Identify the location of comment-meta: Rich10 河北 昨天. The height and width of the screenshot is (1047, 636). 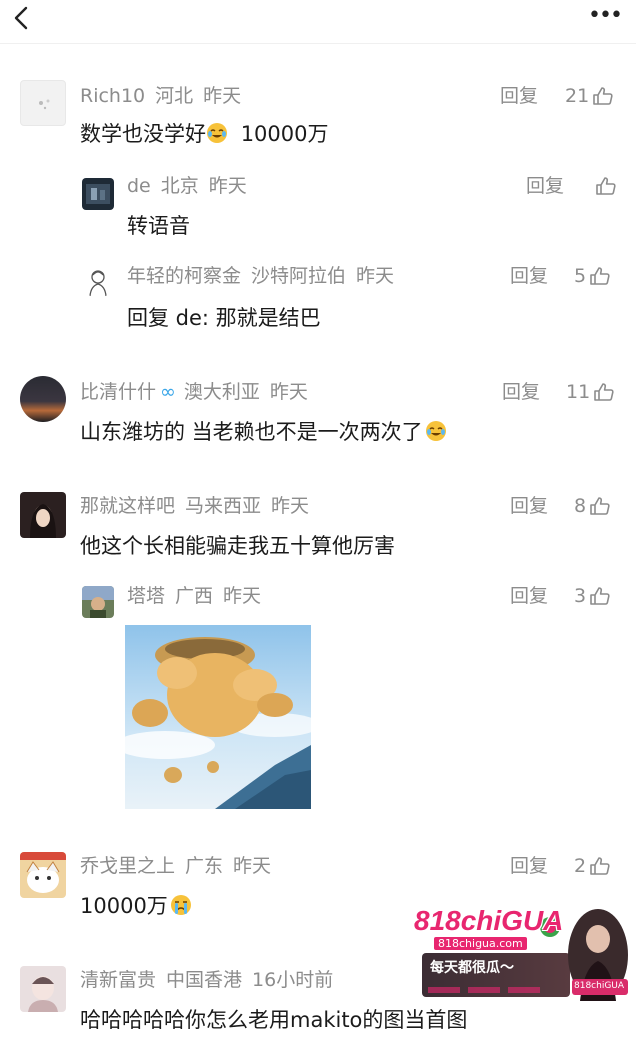
(165, 96).